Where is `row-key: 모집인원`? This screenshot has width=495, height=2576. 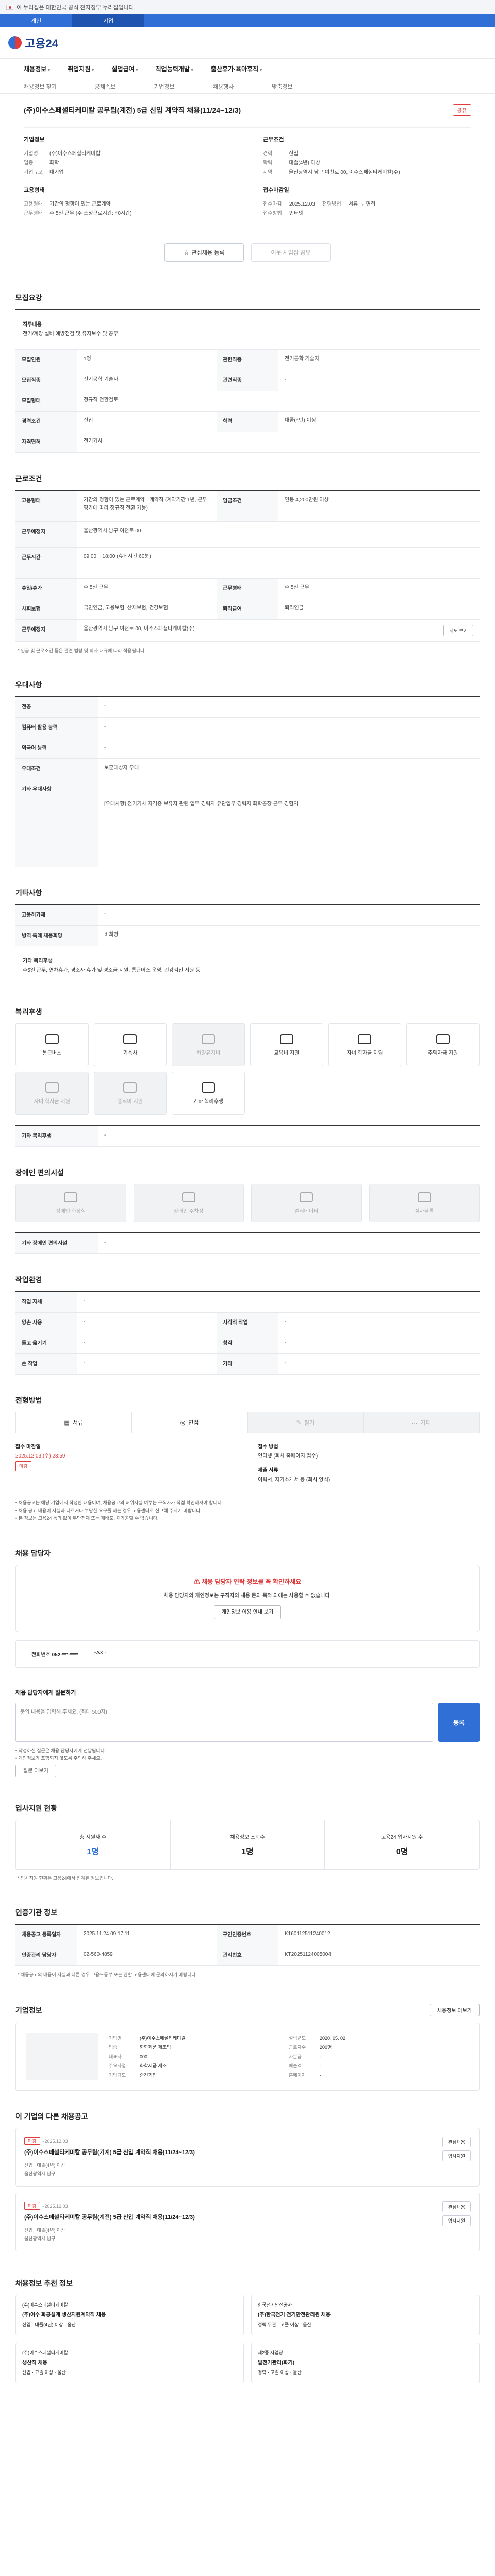 row-key: 모집인원 is located at coordinates (46, 360).